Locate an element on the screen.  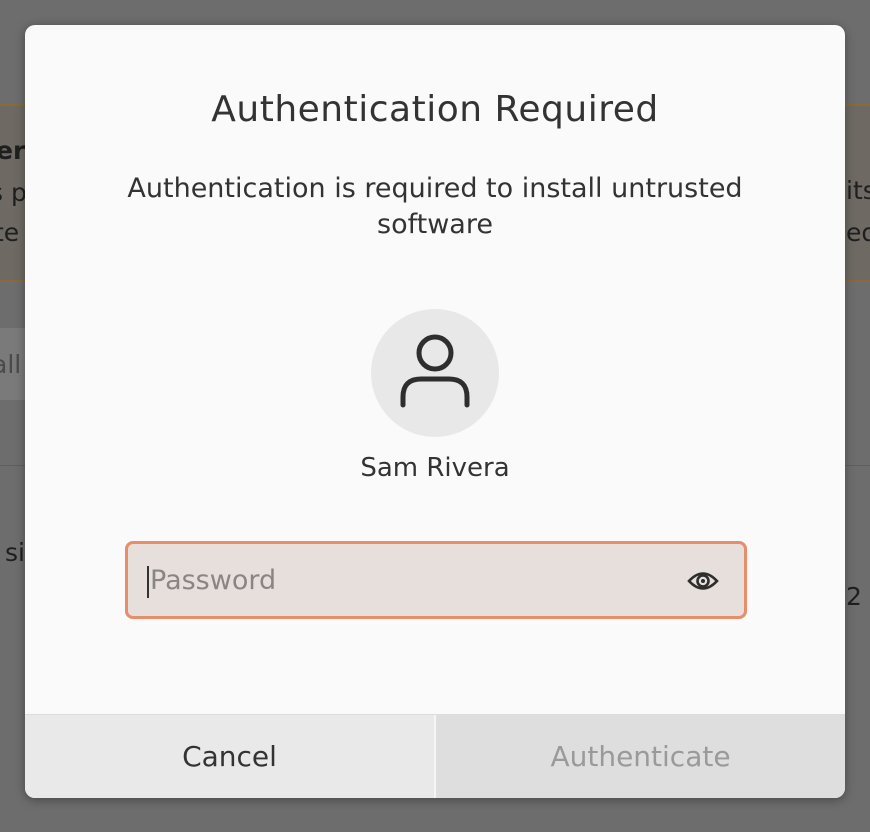
text-caret is located at coordinates (148, 582).